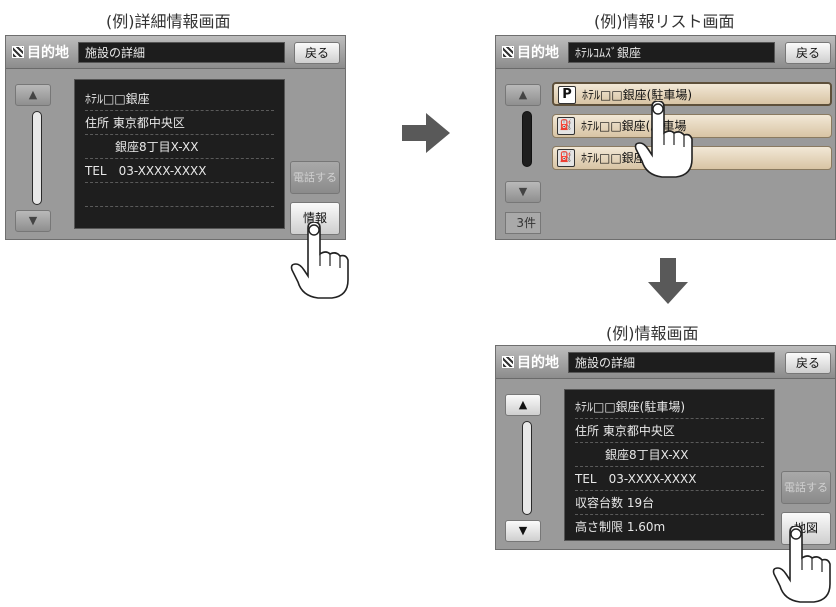 Image resolution: width=836 pixels, height=607 pixels. I want to click on caption-detail-screen: (例)詳細情報画面, so click(168, 21).